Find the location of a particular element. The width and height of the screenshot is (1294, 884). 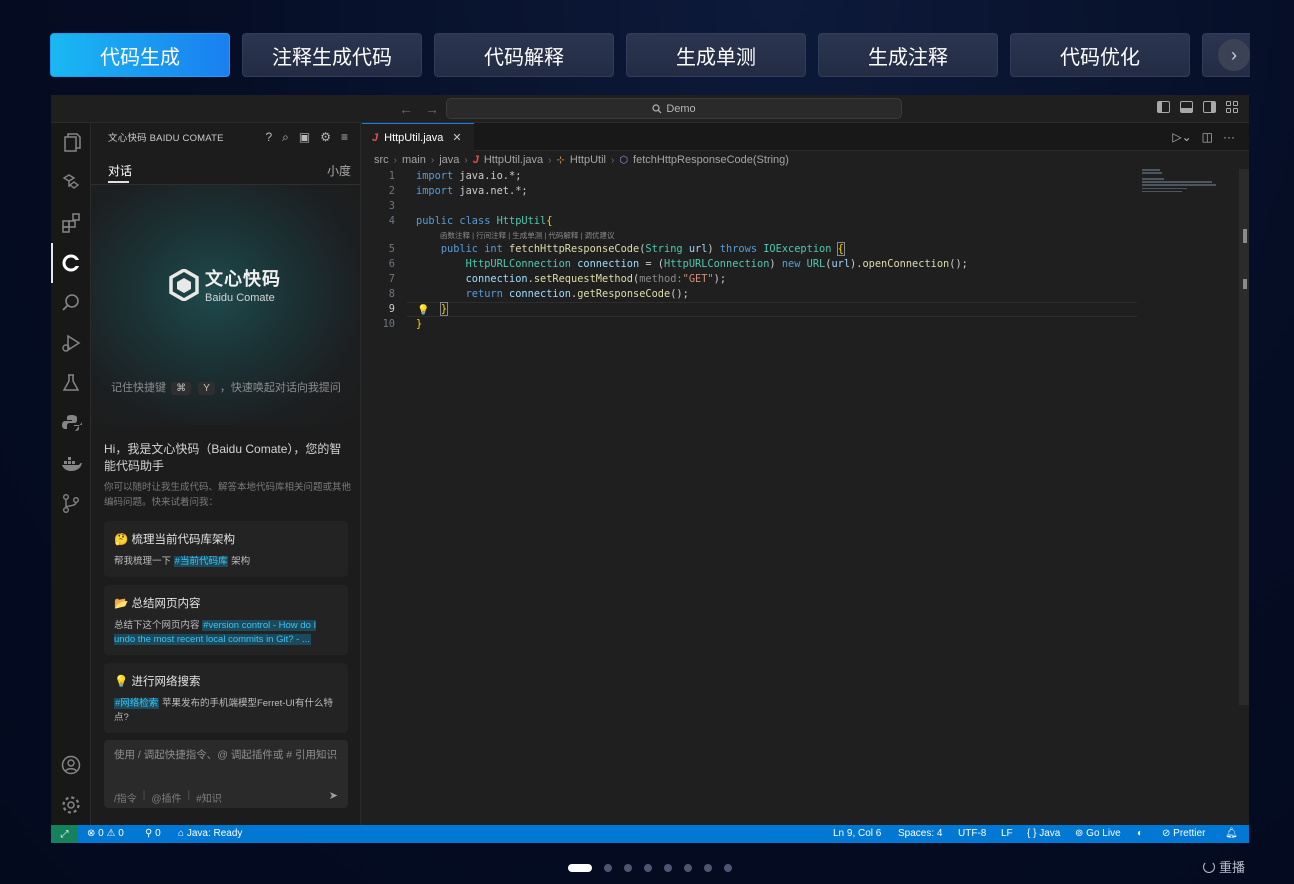

current-line-highlight is located at coordinates (772, 309).